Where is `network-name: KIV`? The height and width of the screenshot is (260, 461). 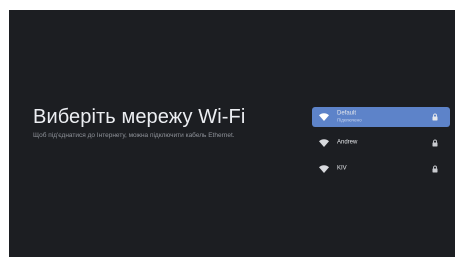 network-name: KIV is located at coordinates (342, 168).